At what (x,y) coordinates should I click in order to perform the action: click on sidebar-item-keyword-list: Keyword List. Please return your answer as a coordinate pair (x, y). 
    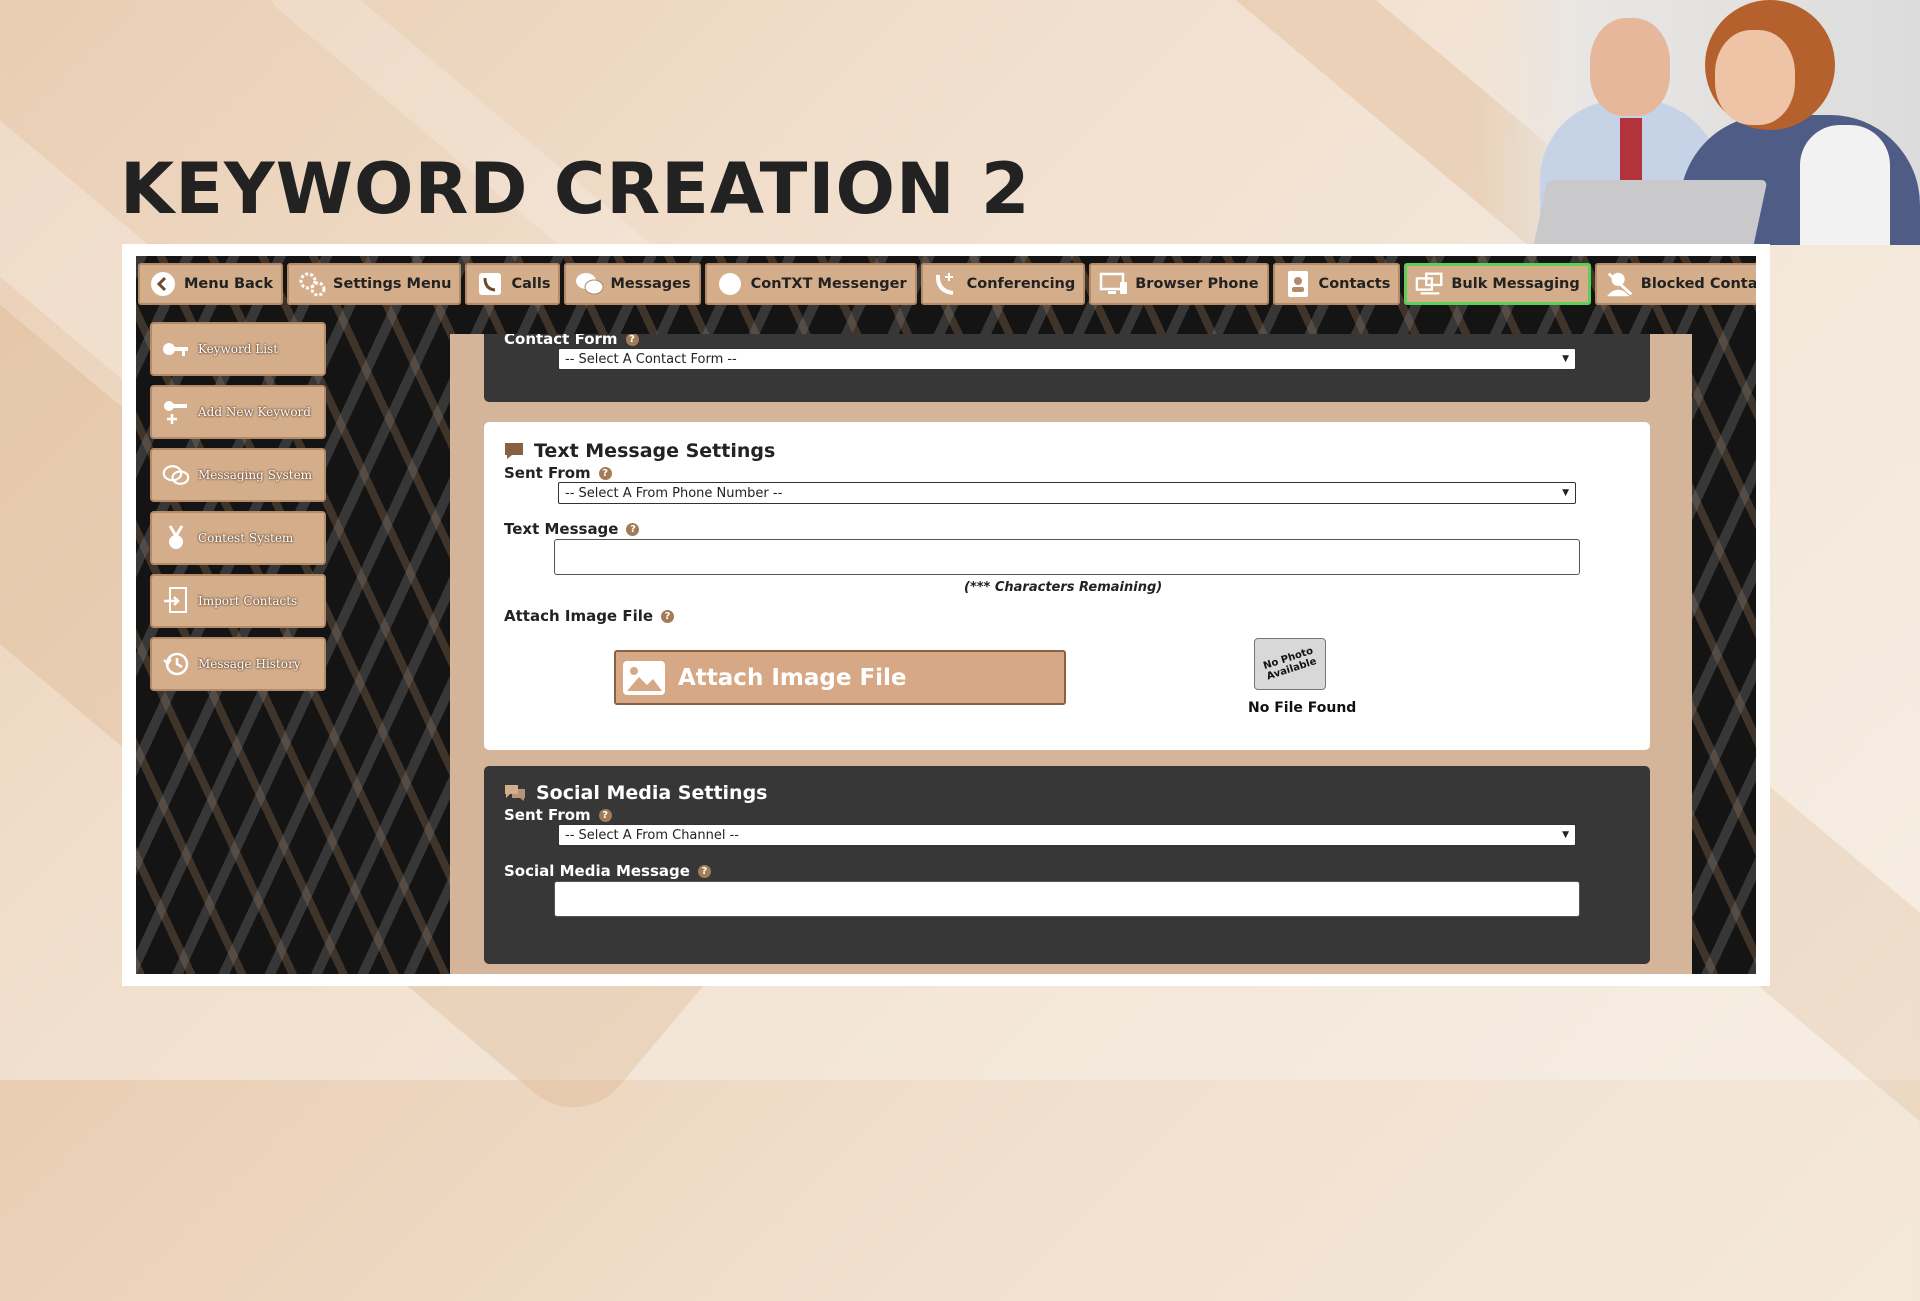
    Looking at the image, I should click on (238, 349).